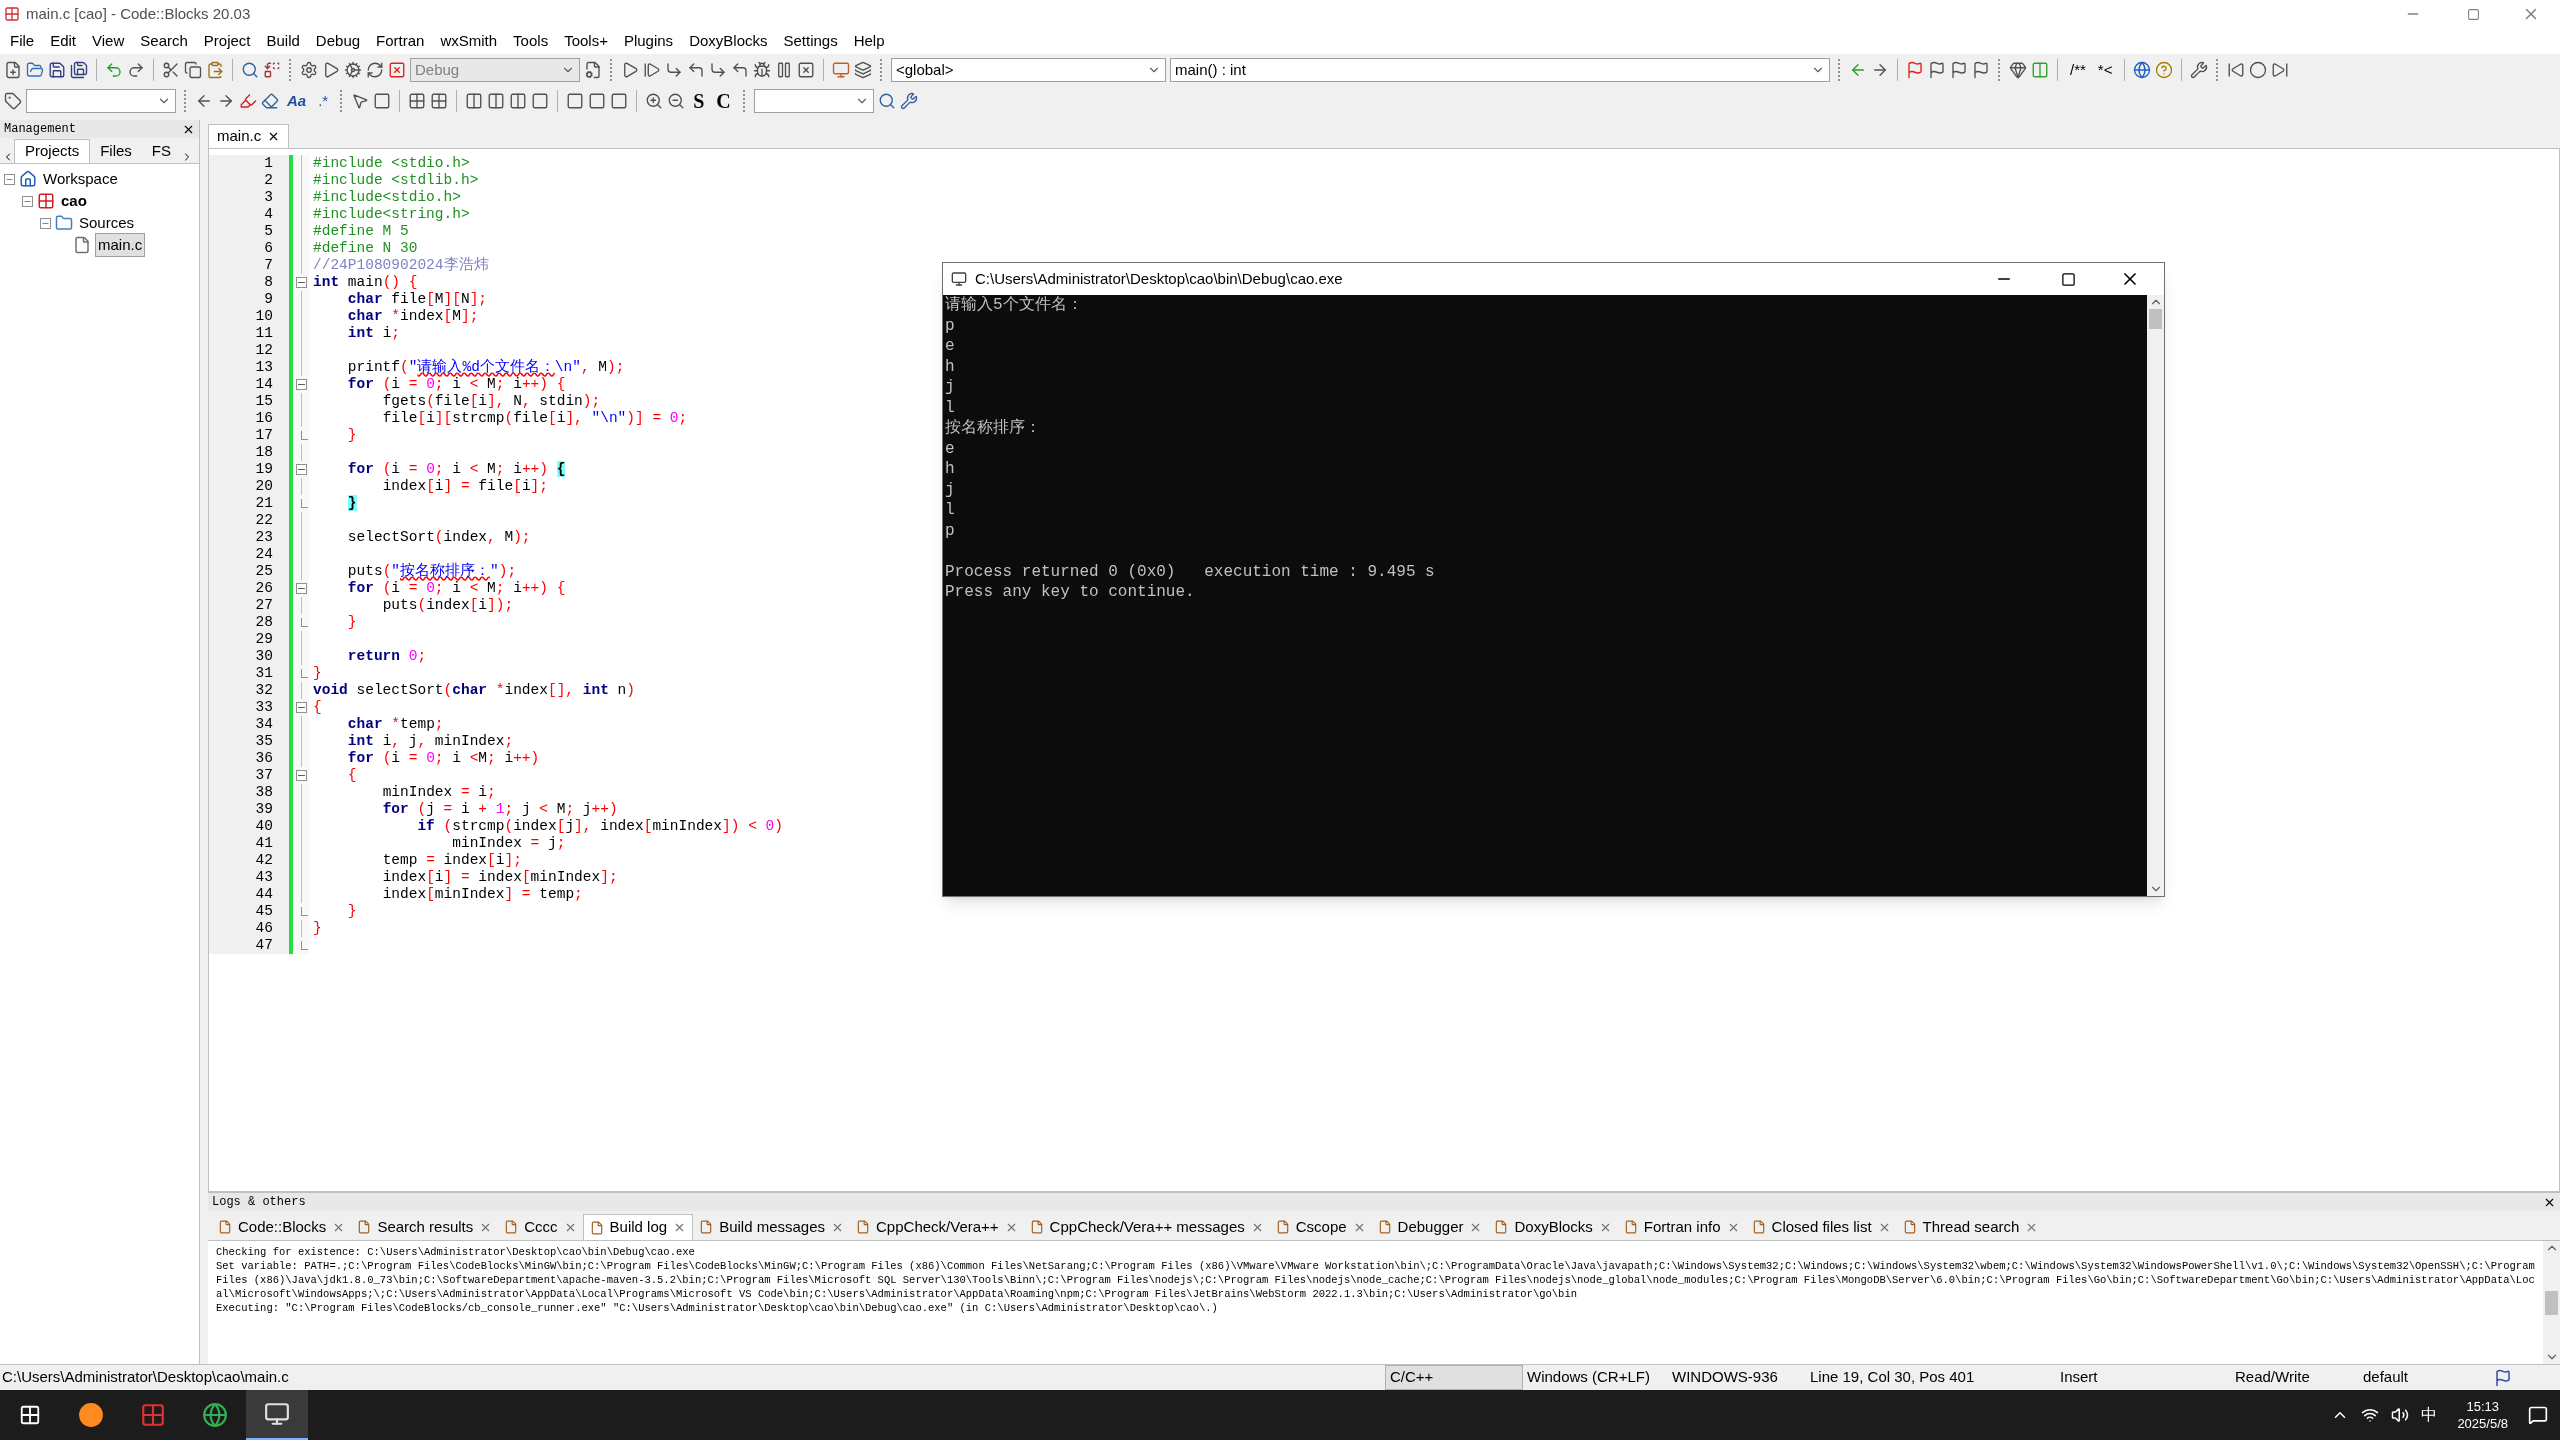 Image resolution: width=2560 pixels, height=1440 pixels. I want to click on log-tab: DoxyBlocks, so click(1553, 1227).